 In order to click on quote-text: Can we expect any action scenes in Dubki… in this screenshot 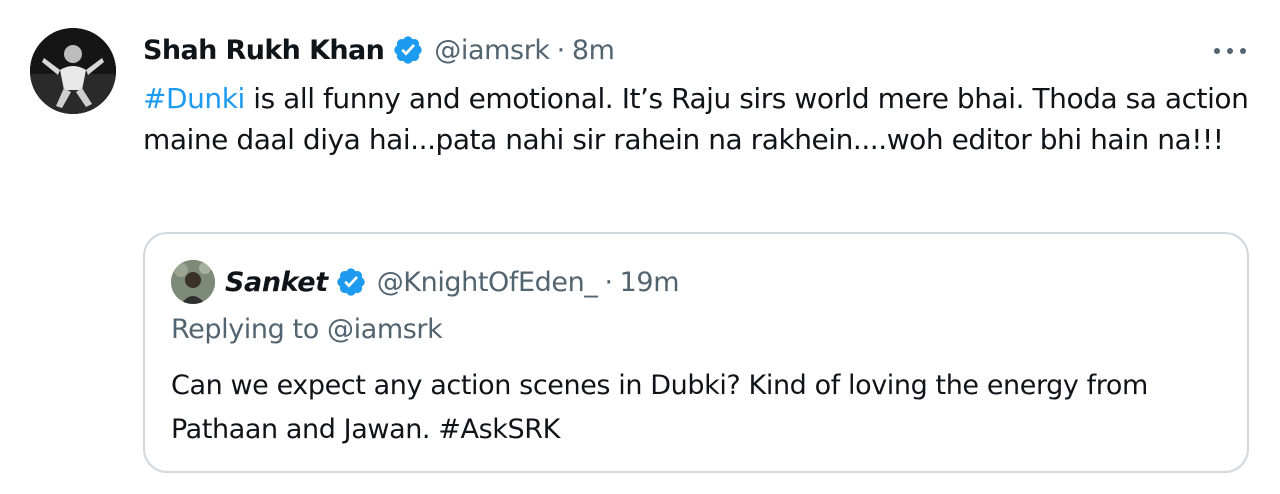, I will do `click(659, 407)`.